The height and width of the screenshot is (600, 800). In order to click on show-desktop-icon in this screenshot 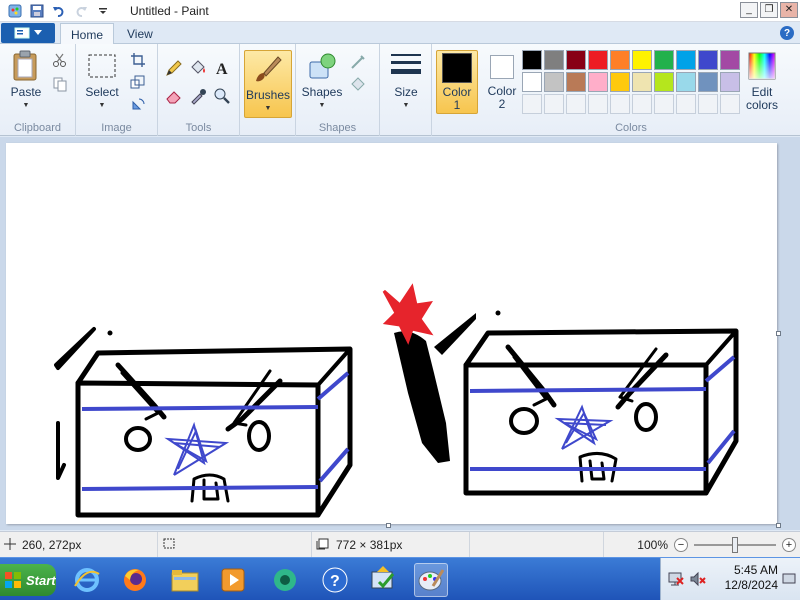, I will do `click(789, 579)`.